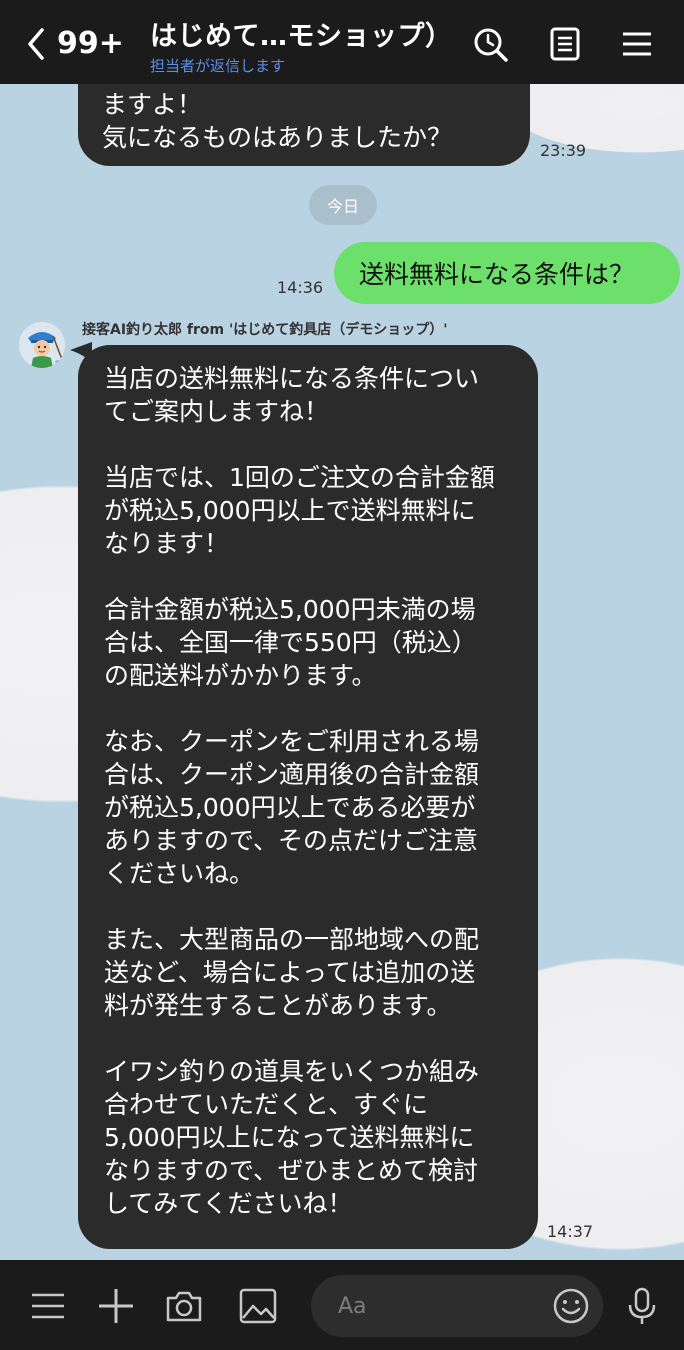 This screenshot has height=1350, width=684. I want to click on message-line: 合わせていただくと、すぐに, so click(266, 1104).